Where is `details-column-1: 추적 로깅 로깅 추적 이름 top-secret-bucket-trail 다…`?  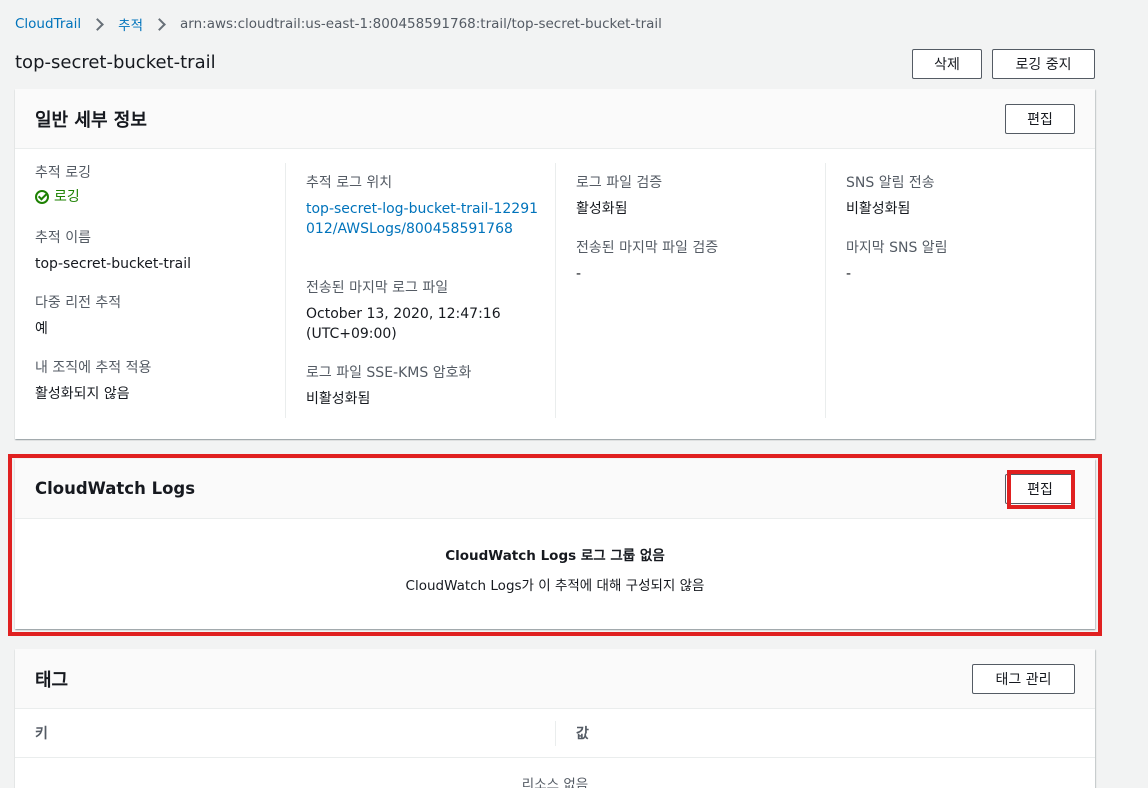 details-column-1: 추적 로깅 로깅 추적 이름 top-secret-bucket-trail 다… is located at coordinates (150, 290).